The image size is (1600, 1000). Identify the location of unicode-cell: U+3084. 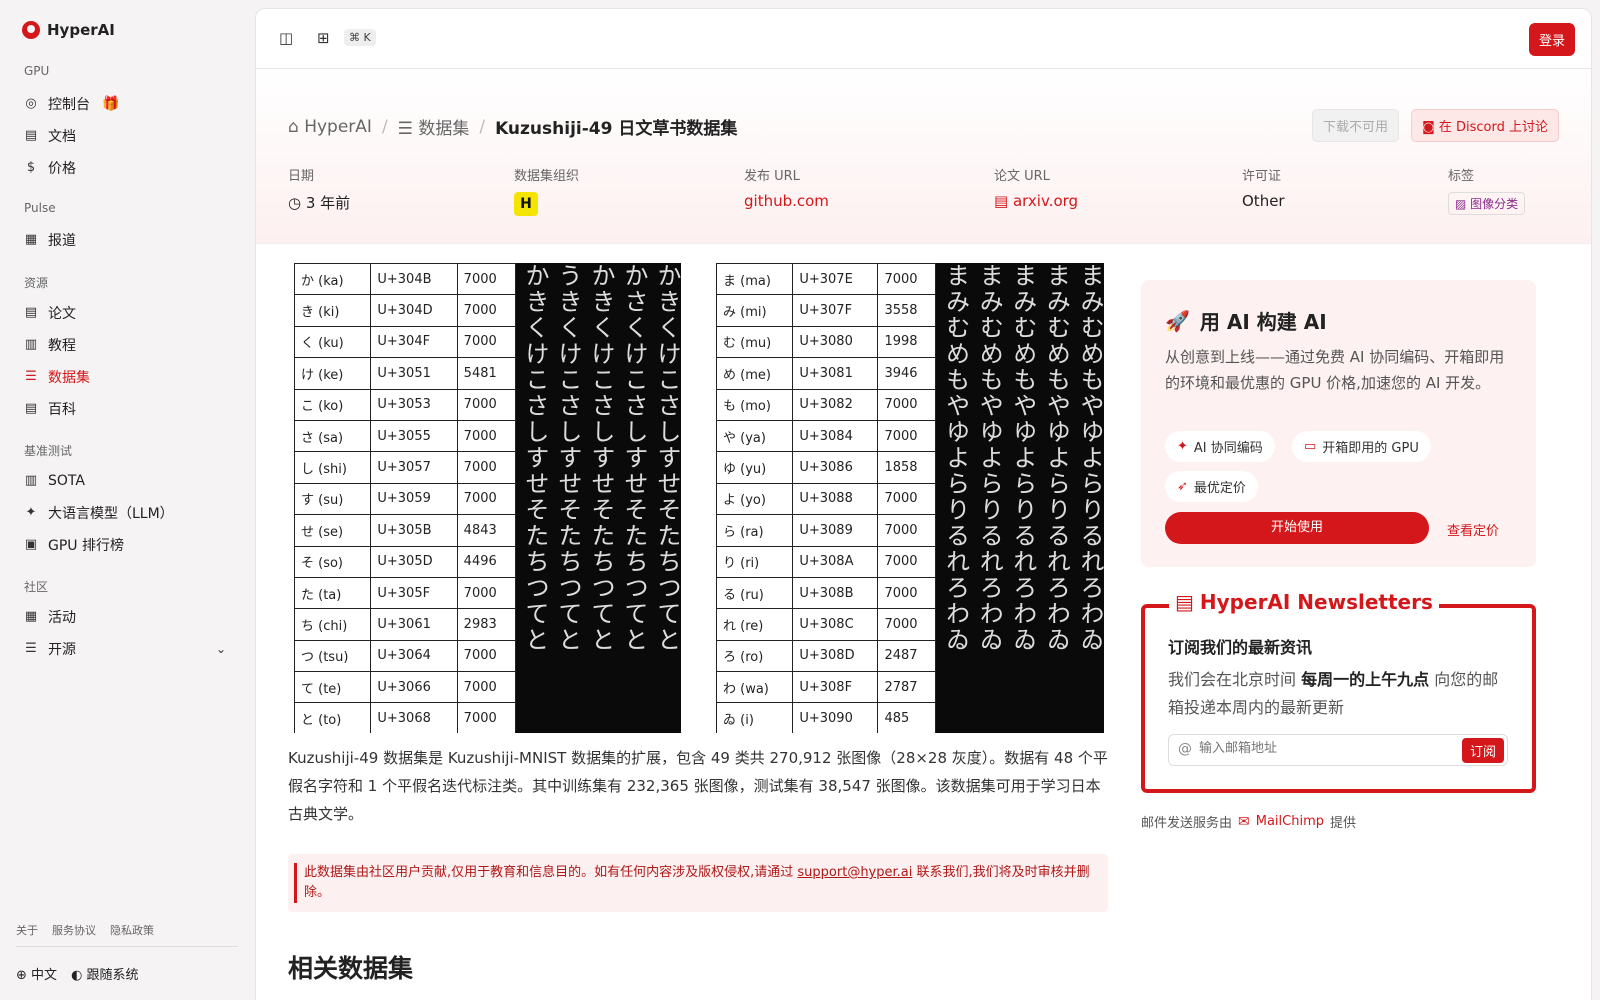
(835, 436).